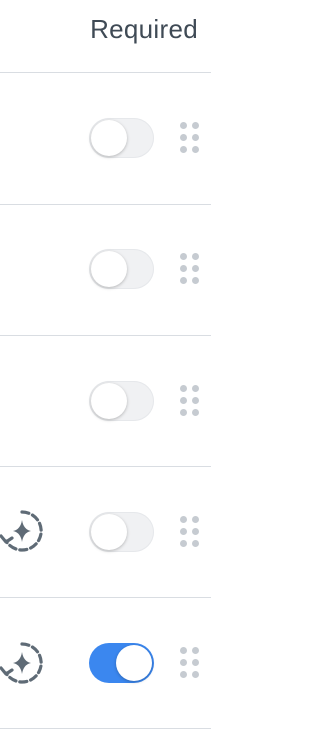 Image resolution: width=320 pixels, height=730 pixels. I want to click on required-column-header: Required, so click(144, 29).